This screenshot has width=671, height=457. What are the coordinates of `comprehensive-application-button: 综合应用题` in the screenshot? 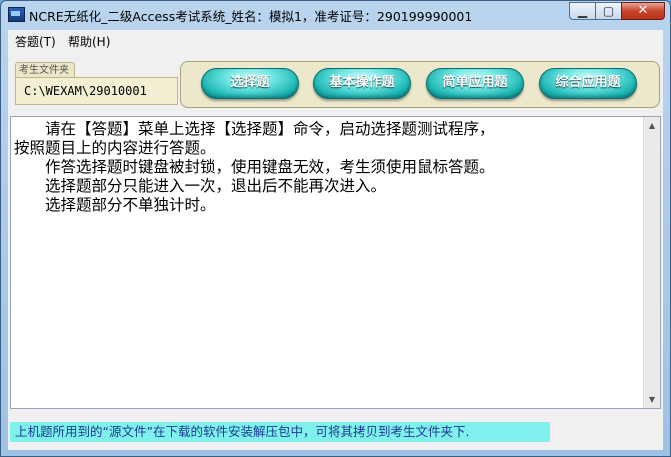 It's located at (588, 83).